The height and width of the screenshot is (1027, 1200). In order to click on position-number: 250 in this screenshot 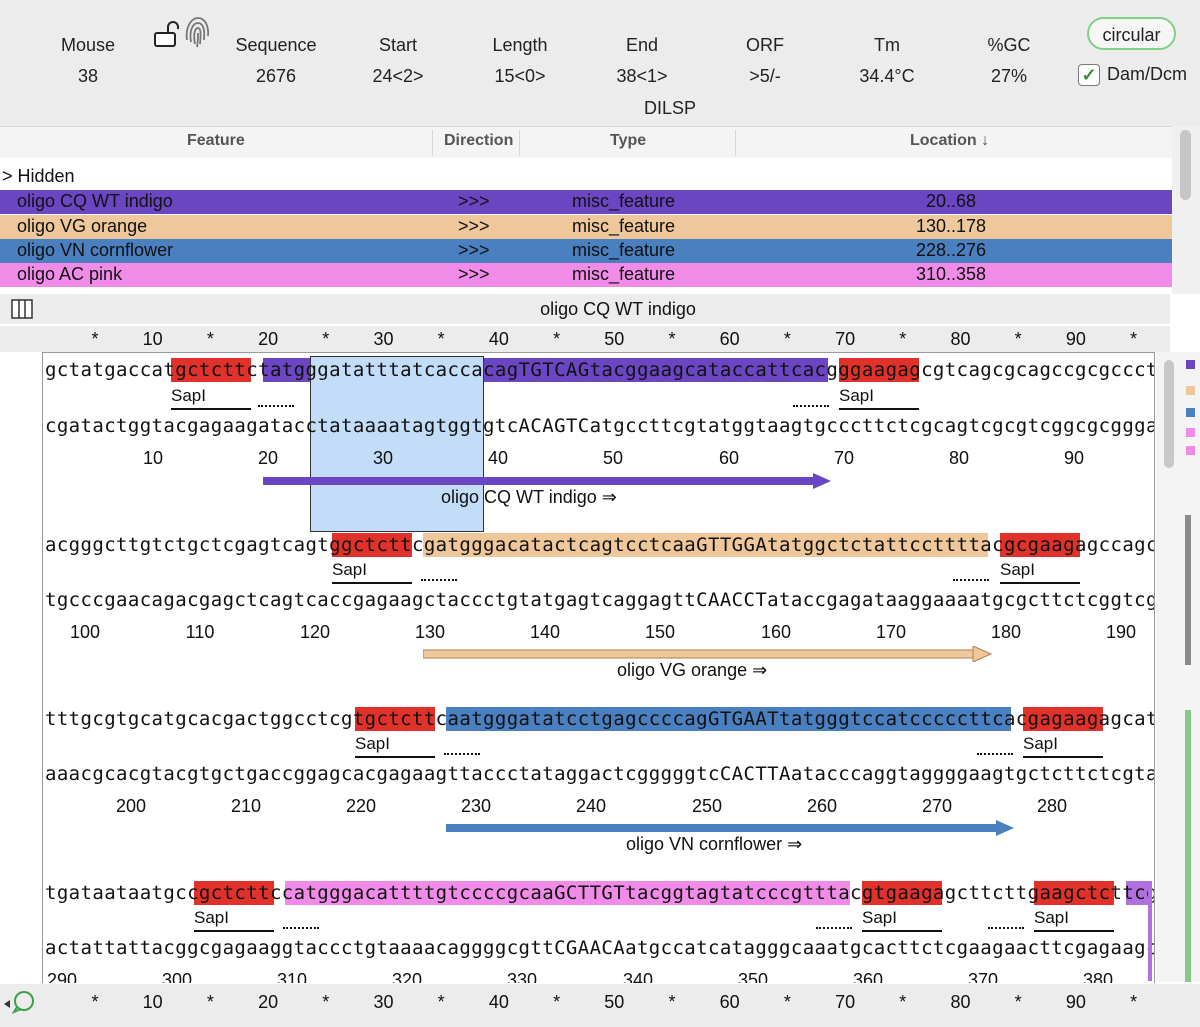, I will do `click(707, 806)`.